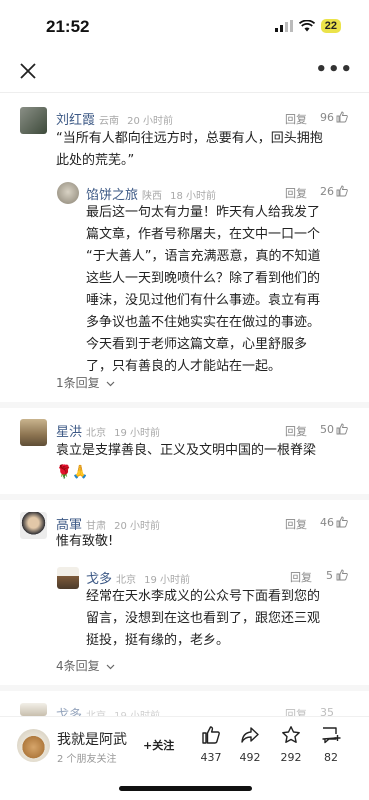 This screenshot has height=800, width=369. Describe the element at coordinates (185, 788) in the screenshot. I see `home-indicator` at that location.